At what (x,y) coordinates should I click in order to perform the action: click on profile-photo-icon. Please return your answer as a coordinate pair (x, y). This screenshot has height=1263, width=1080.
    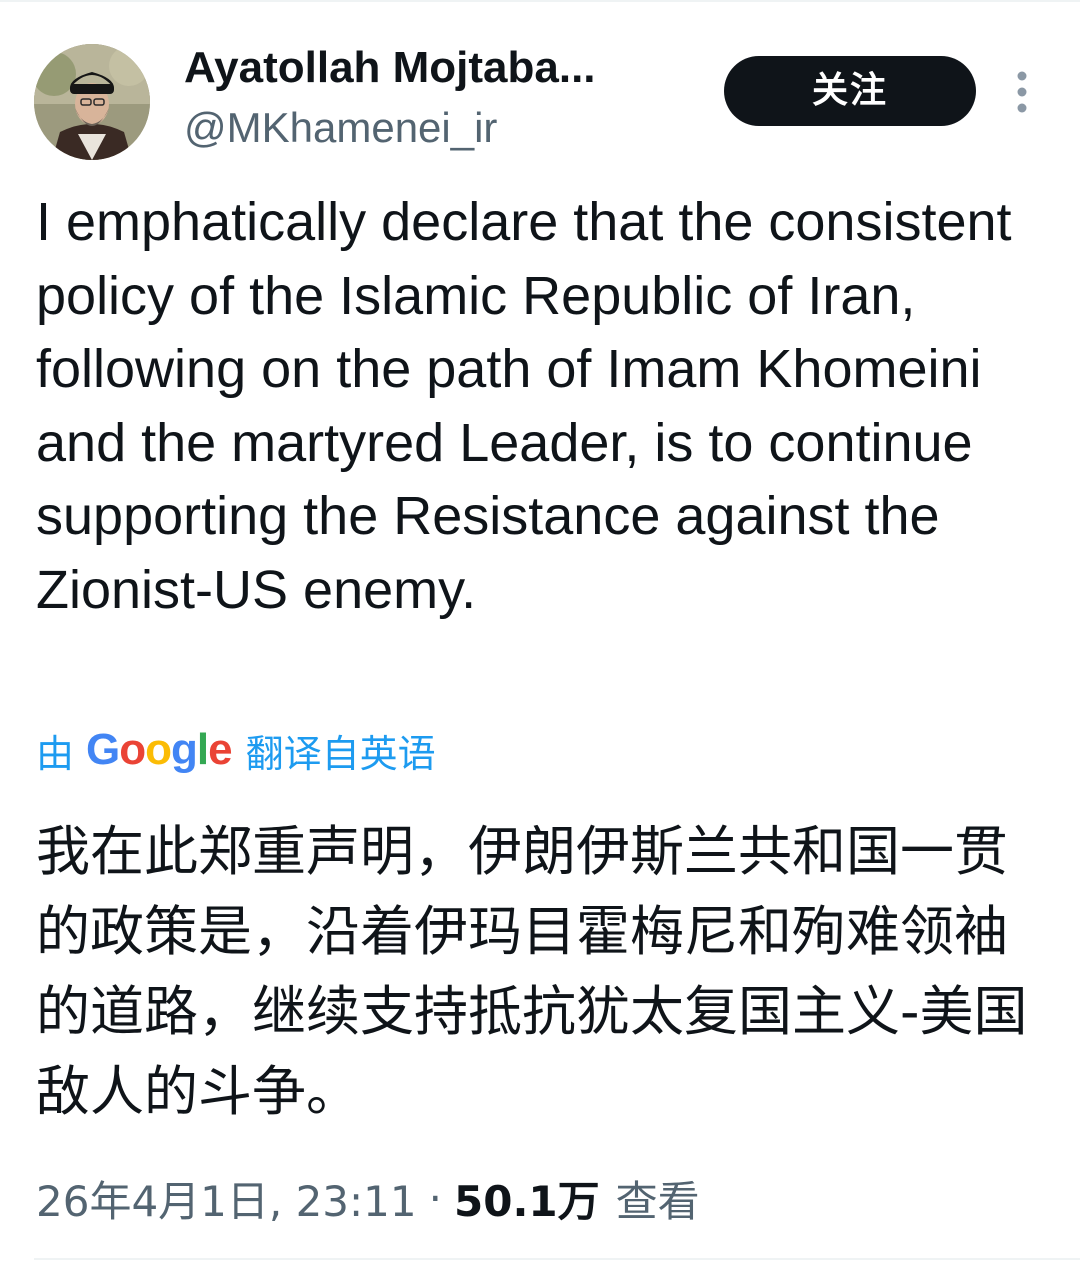
    Looking at the image, I should click on (92, 102).